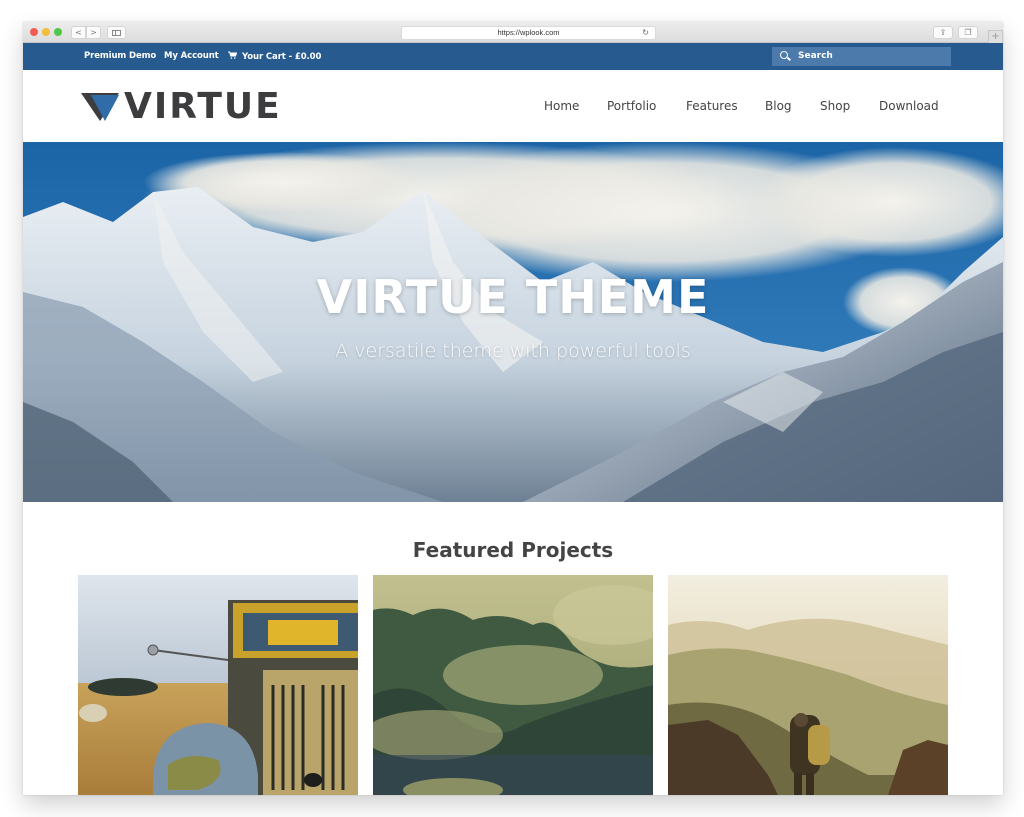 The image size is (1024, 817). I want to click on forest-image, so click(513, 685).